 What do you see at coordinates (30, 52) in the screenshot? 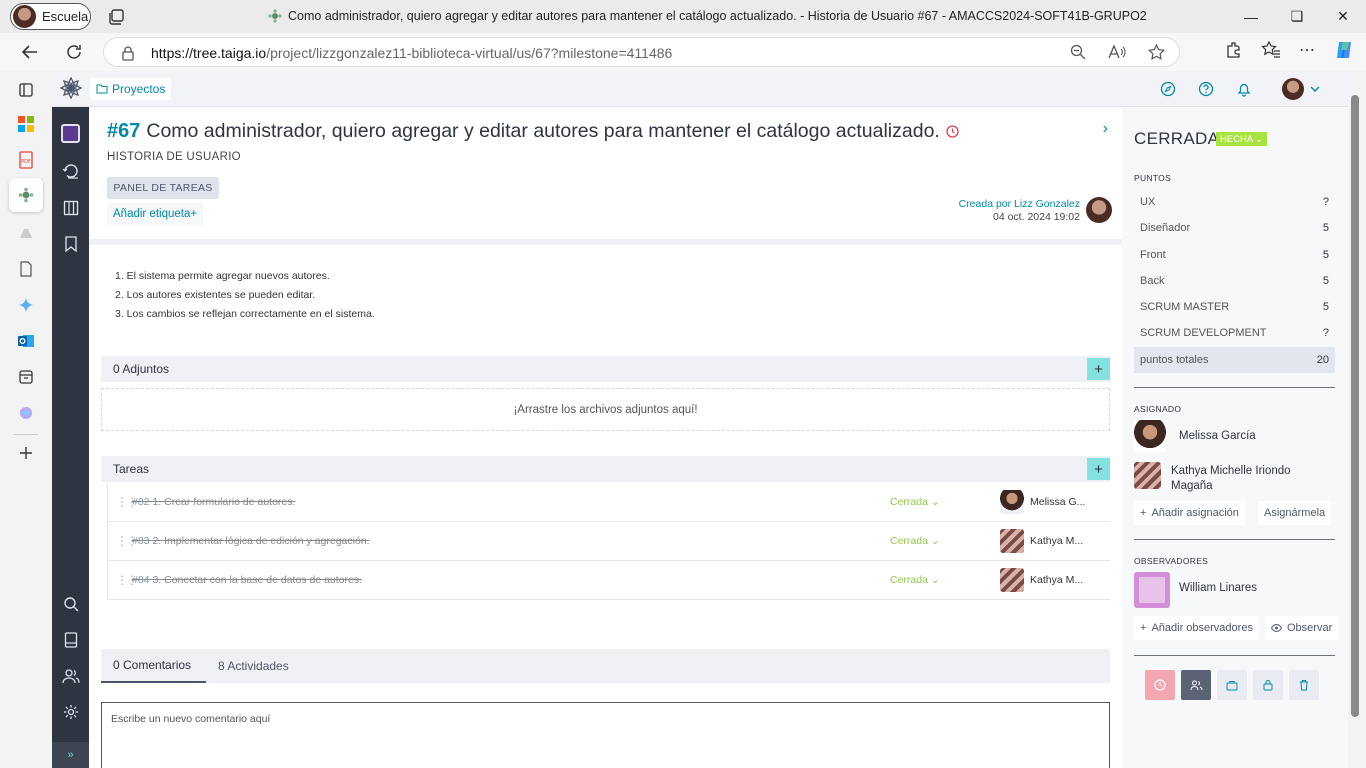
I see `back-icon` at bounding box center [30, 52].